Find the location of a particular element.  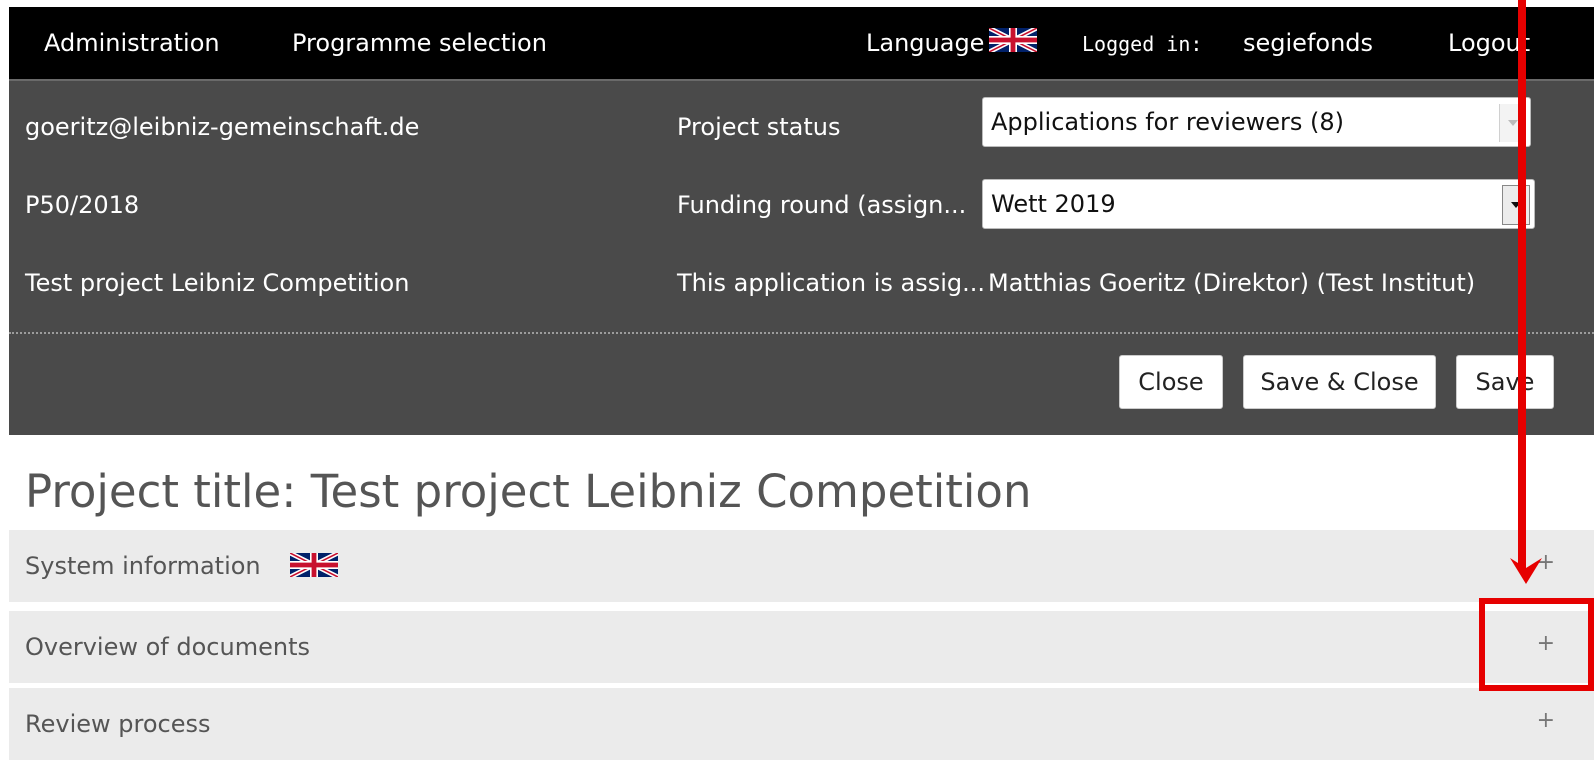

section-overview-of-documents: Overview of documents + is located at coordinates (801, 647).